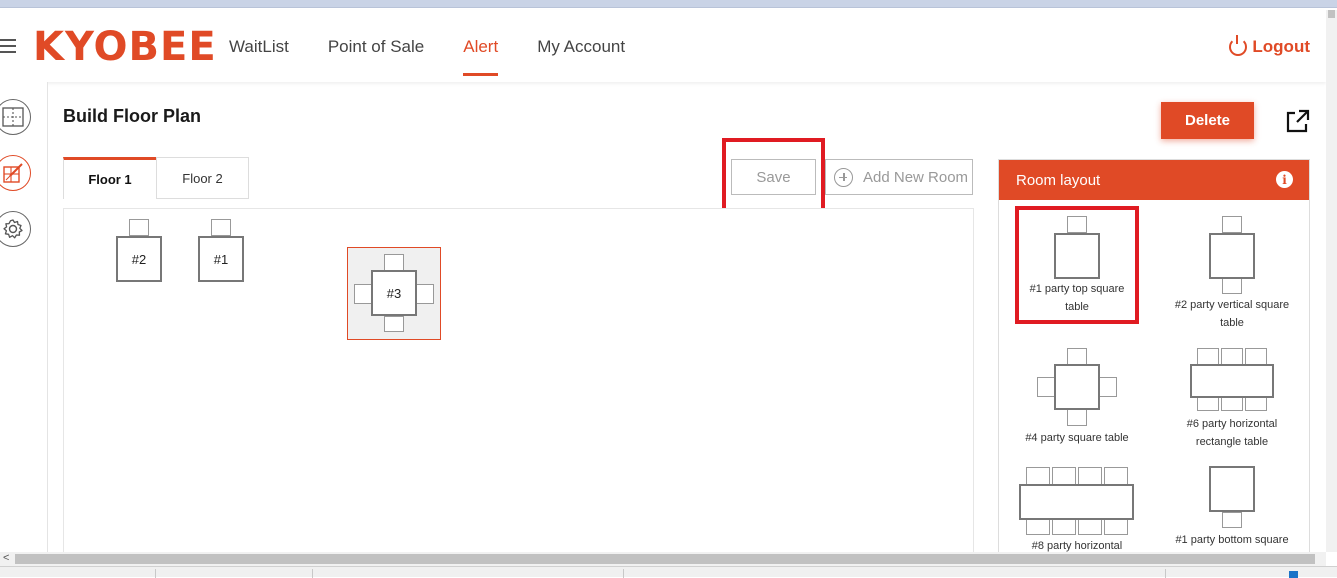 The width and height of the screenshot is (1337, 578). I want to click on floor-plan-icon, so click(13, 117).